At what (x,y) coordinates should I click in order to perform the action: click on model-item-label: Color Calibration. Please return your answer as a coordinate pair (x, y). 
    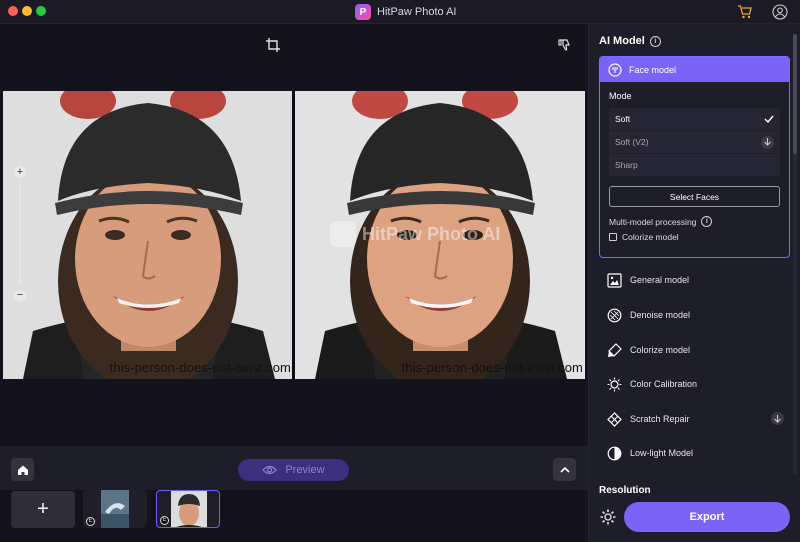
    Looking at the image, I should click on (664, 384).